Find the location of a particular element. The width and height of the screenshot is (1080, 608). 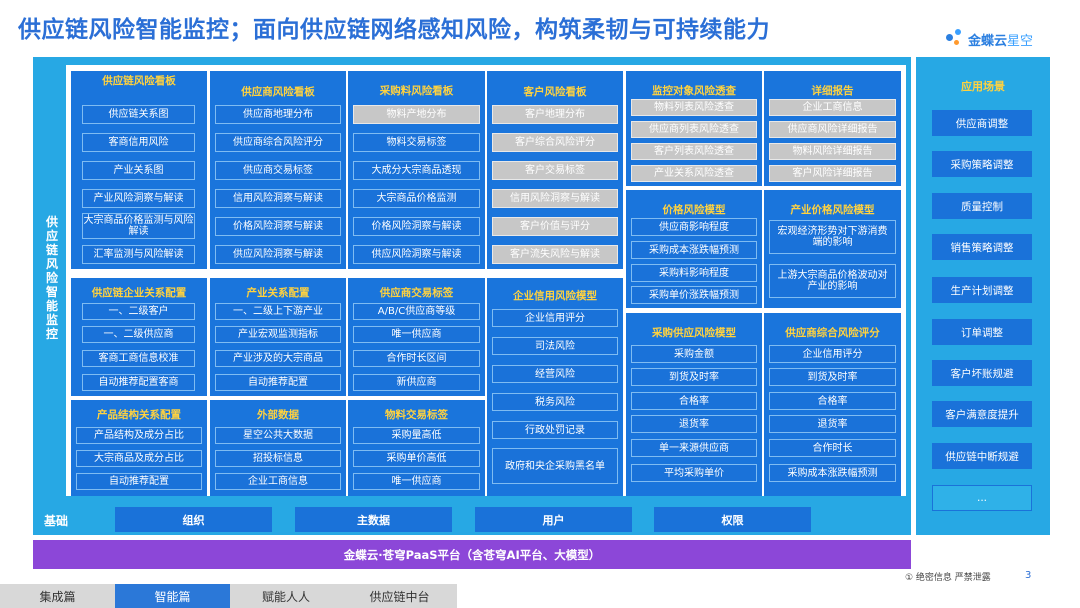

customer-geo-item: 客户地理分布 is located at coordinates (555, 114).